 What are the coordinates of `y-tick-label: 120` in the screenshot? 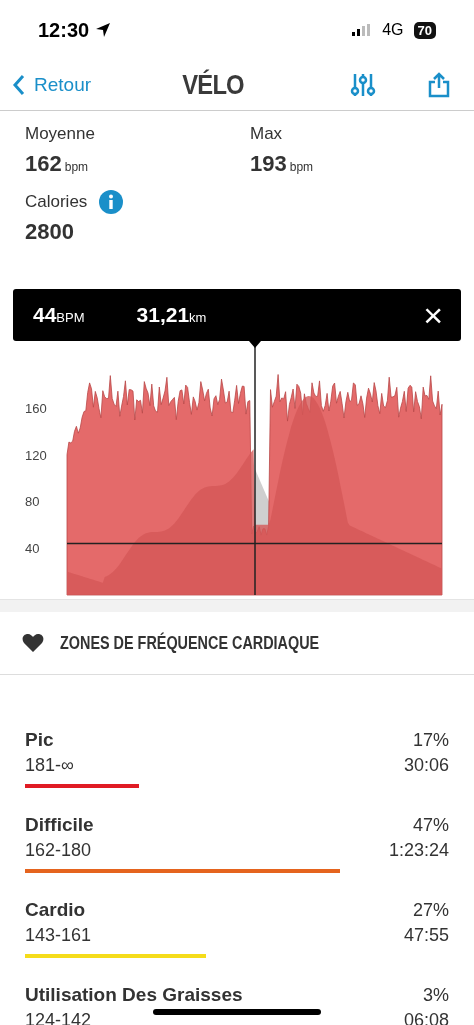 It's located at (36, 455).